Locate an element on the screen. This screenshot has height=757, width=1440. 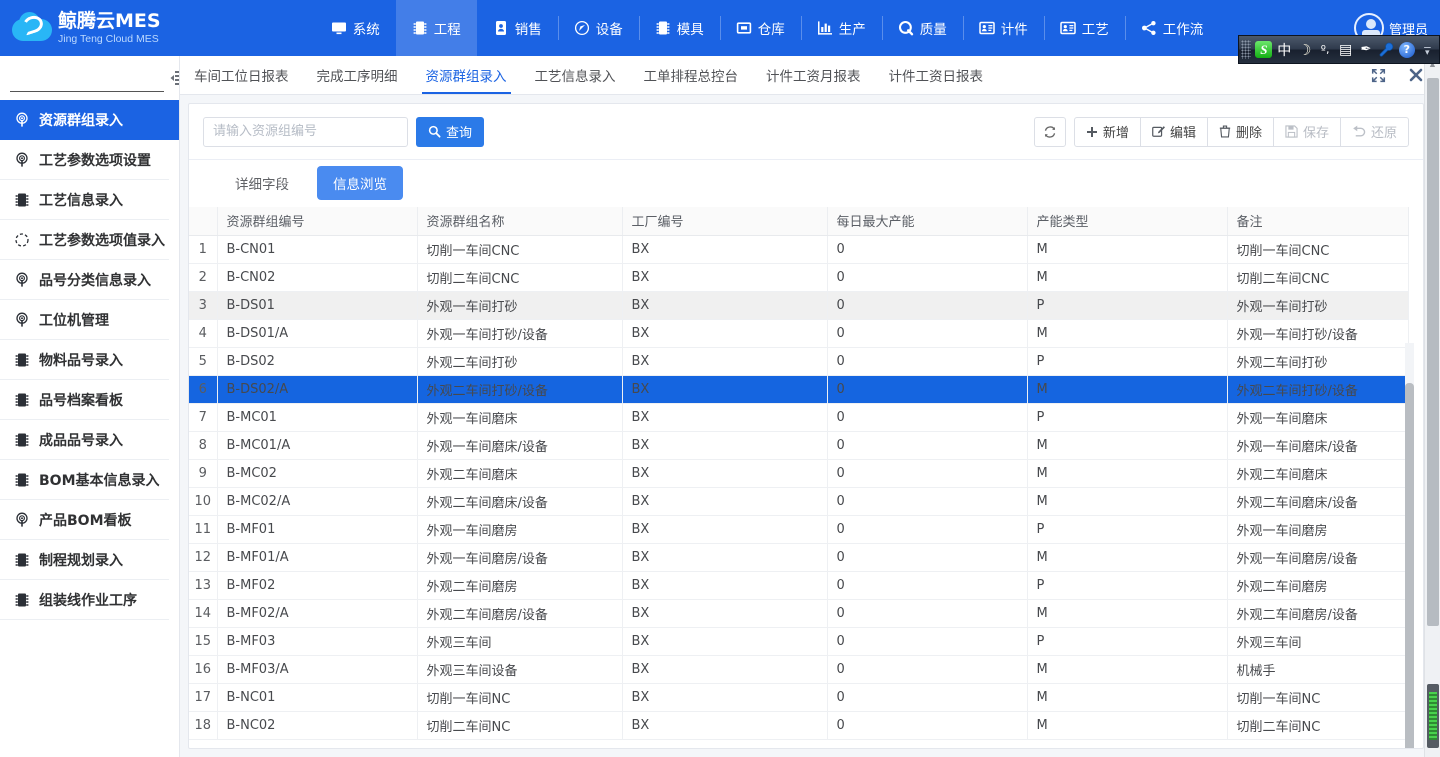
nav-item-6: 仓库 is located at coordinates (760, 28).